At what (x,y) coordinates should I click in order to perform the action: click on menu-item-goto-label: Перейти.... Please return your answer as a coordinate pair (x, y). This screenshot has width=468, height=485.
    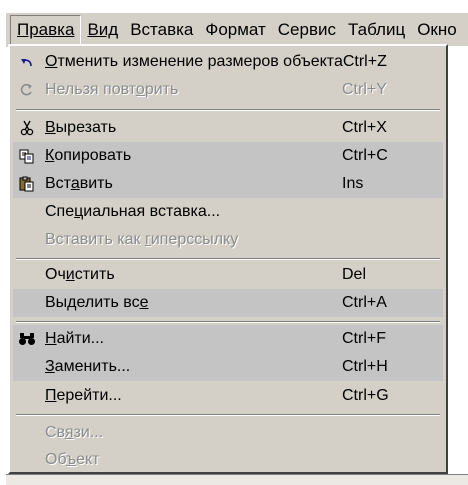
    Looking at the image, I should click on (83, 395).